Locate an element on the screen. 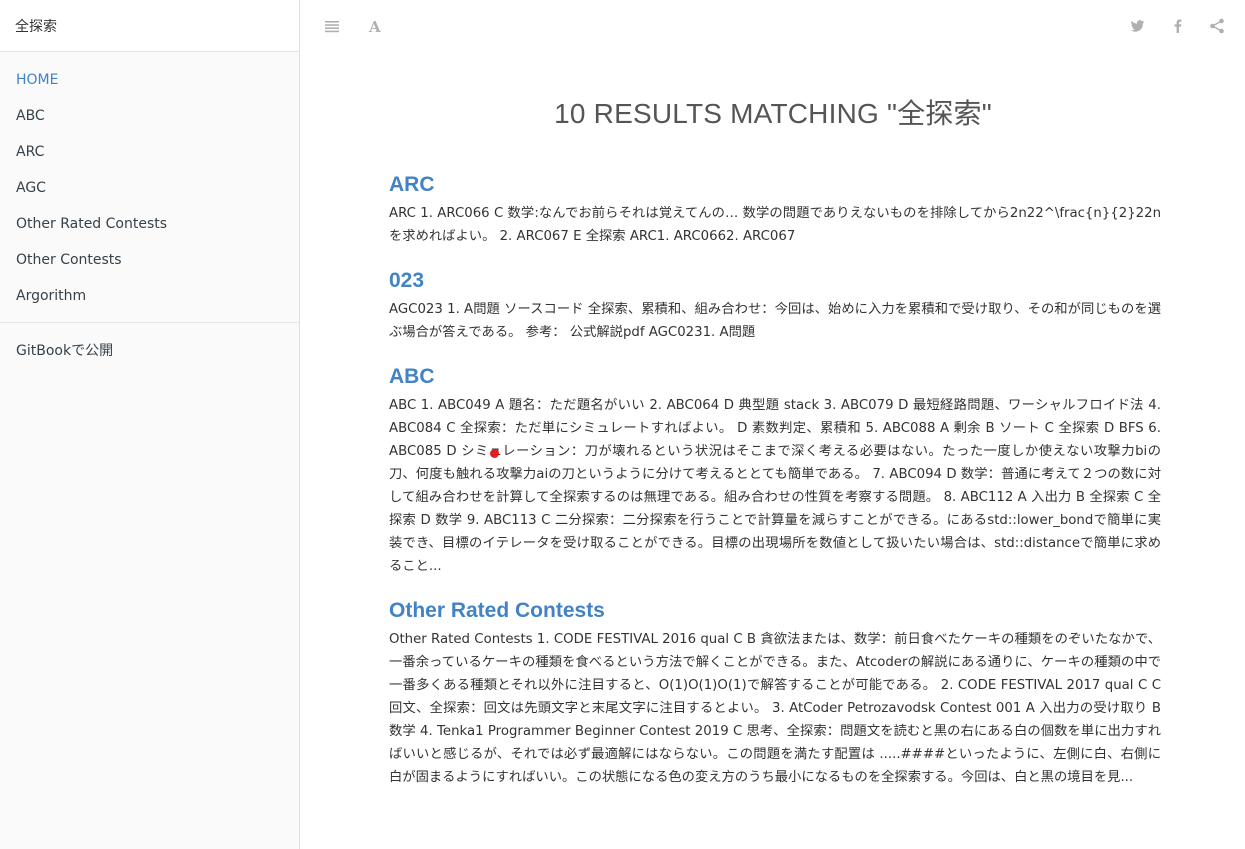  search-input is located at coordinates (149, 25).